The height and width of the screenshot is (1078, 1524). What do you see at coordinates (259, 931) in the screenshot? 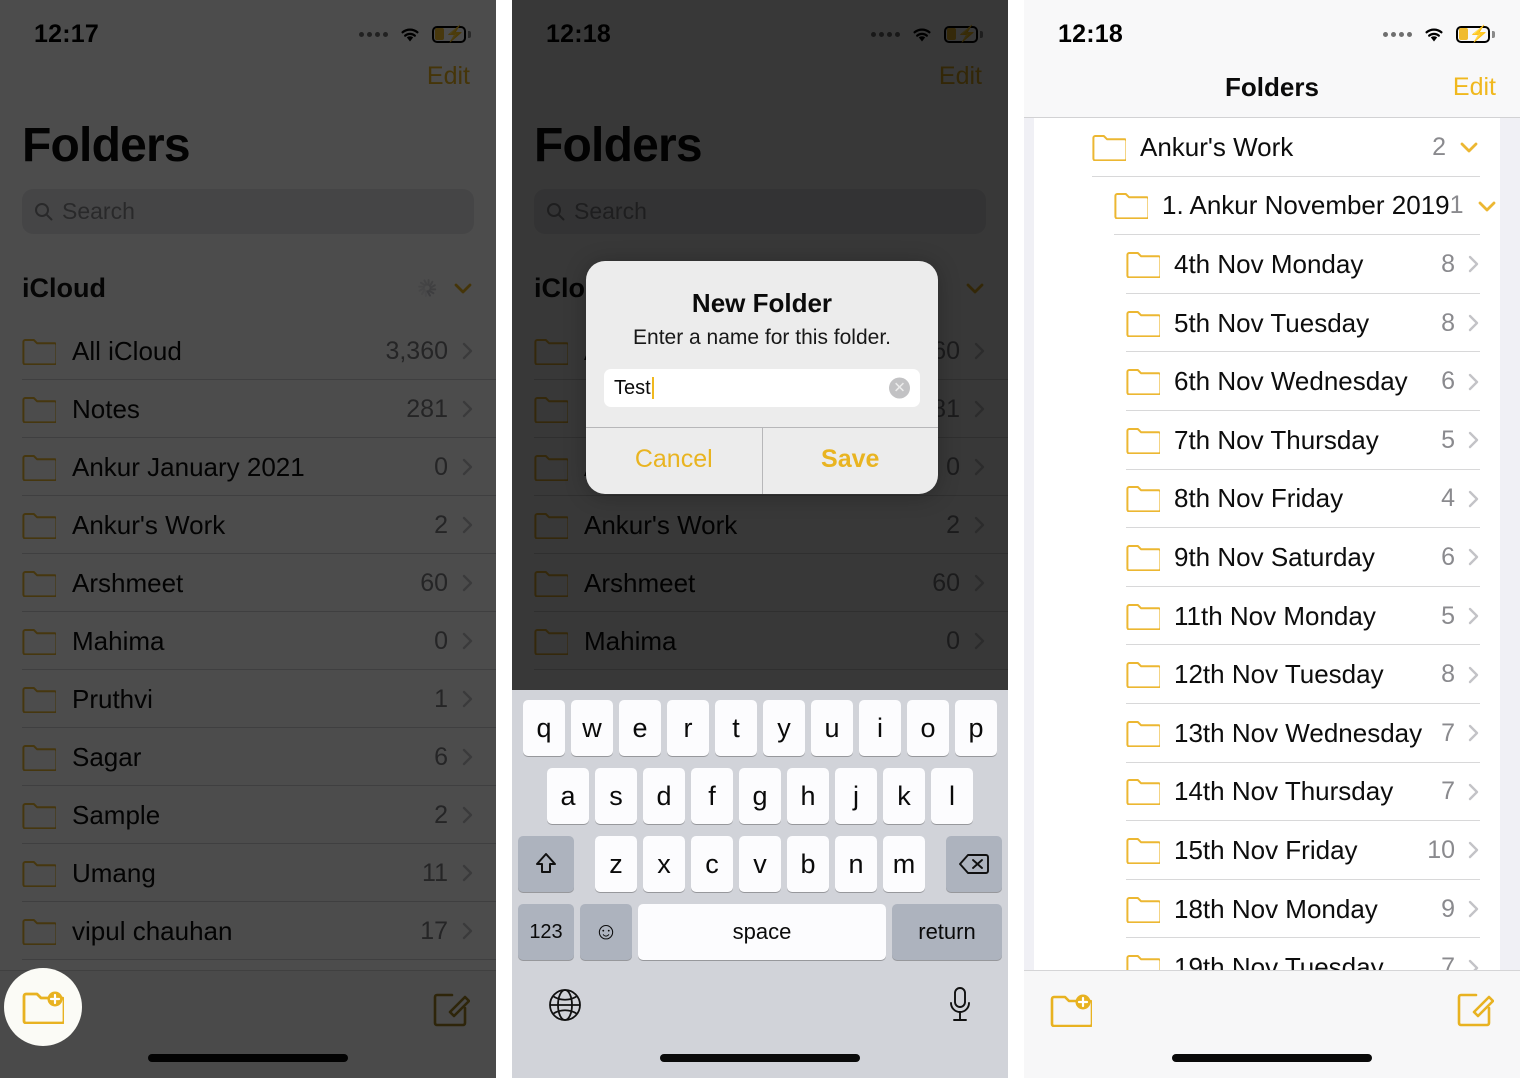
I see `folder-row: vipul chauhan 17` at bounding box center [259, 931].